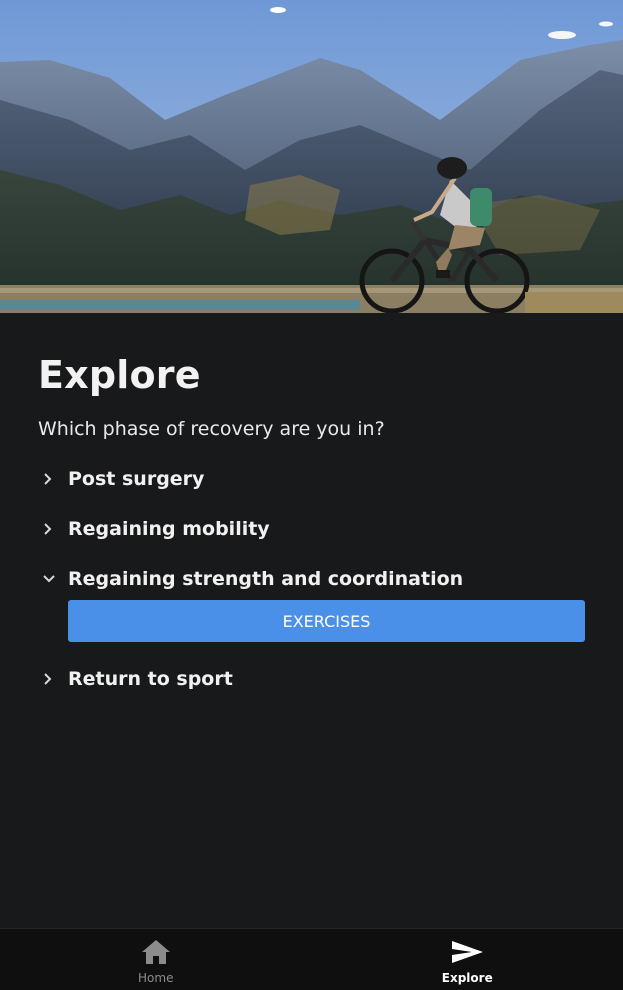 This screenshot has height=990, width=623. I want to click on nav-explore: Explore, so click(467, 959).